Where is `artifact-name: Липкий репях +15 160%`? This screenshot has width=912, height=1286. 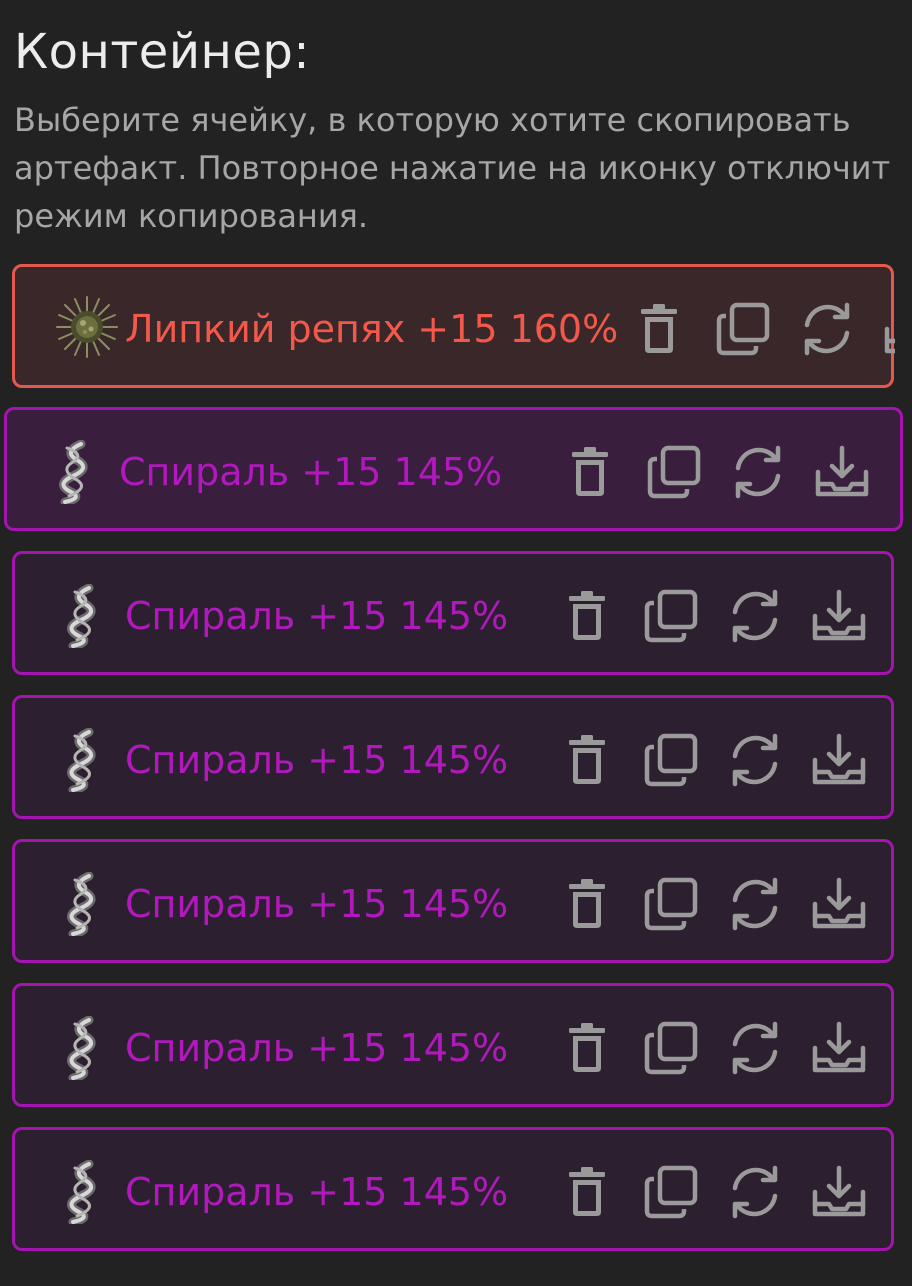 artifact-name: Липкий репях +15 160% is located at coordinates (372, 329).